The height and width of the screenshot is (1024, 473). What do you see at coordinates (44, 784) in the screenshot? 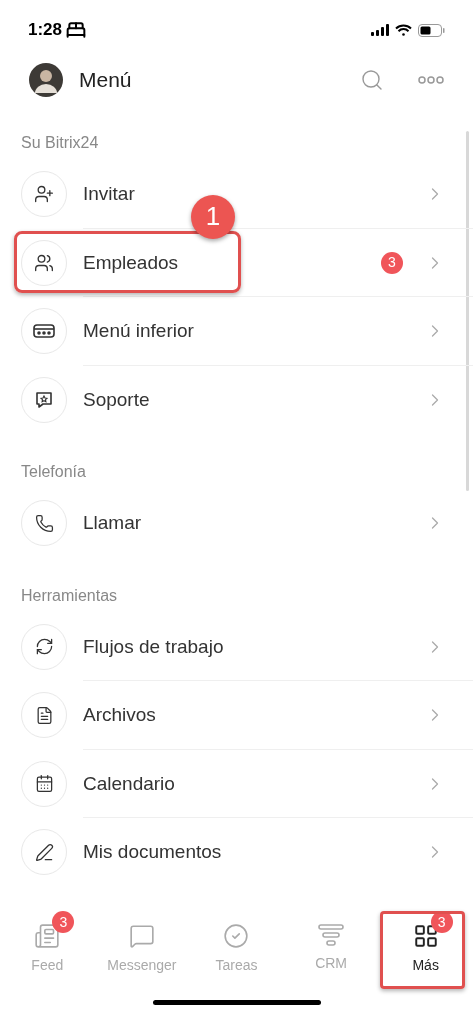
I see `calendar-icon` at bounding box center [44, 784].